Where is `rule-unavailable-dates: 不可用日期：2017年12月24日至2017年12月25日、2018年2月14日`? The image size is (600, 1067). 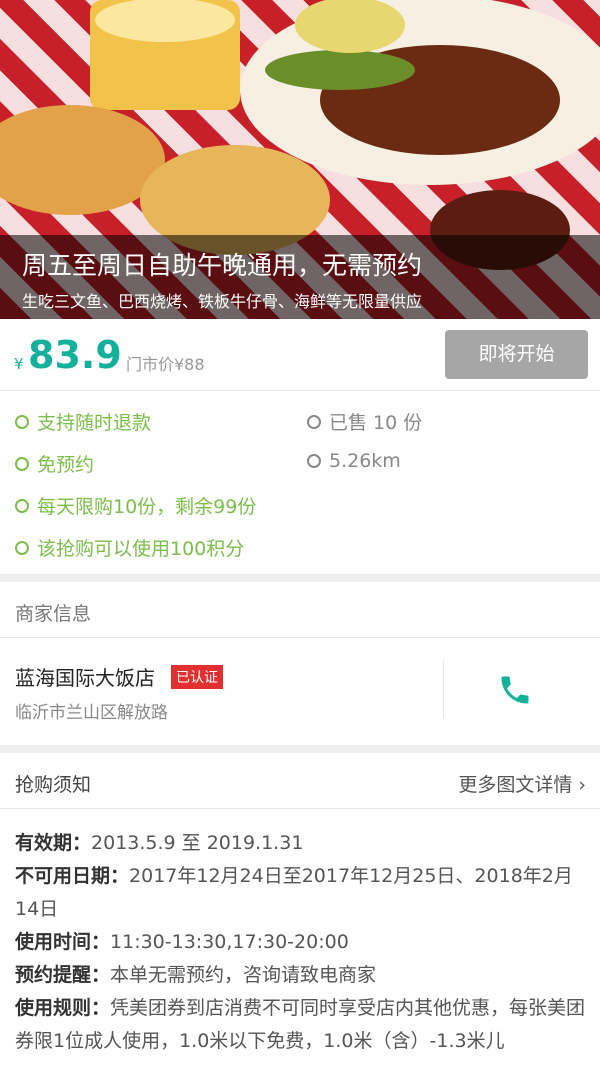
rule-unavailable-dates: 不可用日期：2017年12月24日至2017年12月25日、2018年2月14日 is located at coordinates (294, 892).